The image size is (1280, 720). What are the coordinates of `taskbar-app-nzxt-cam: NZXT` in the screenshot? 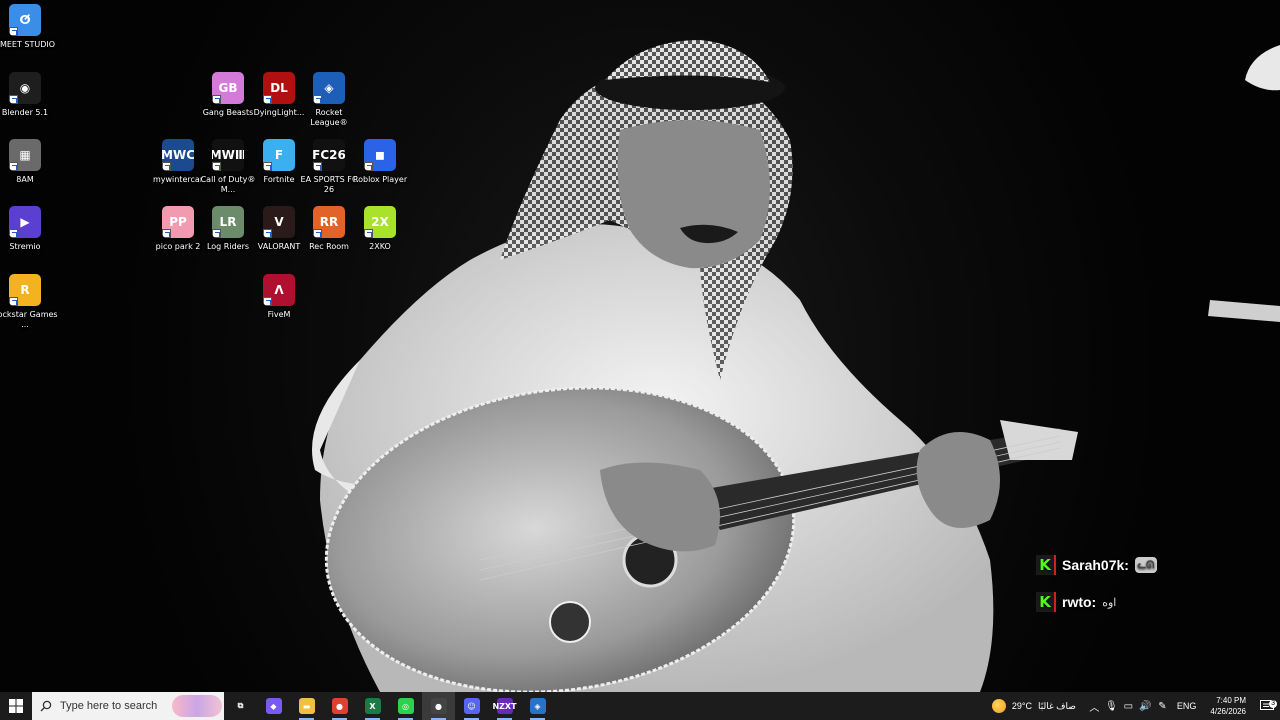 It's located at (504, 706).